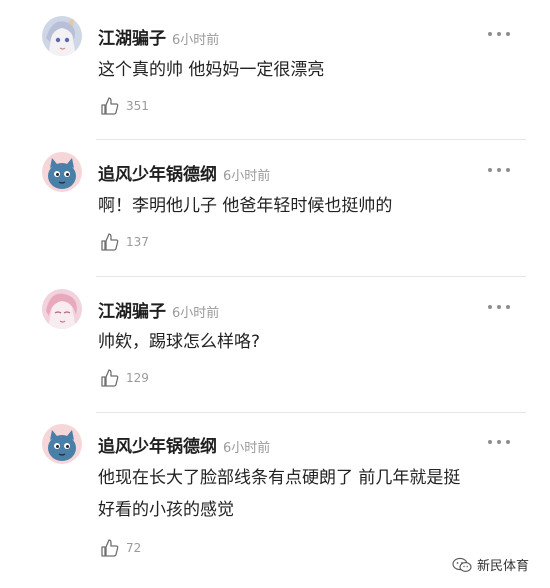 Image resolution: width=550 pixels, height=588 pixels. I want to click on like-count: 129, so click(137, 378).